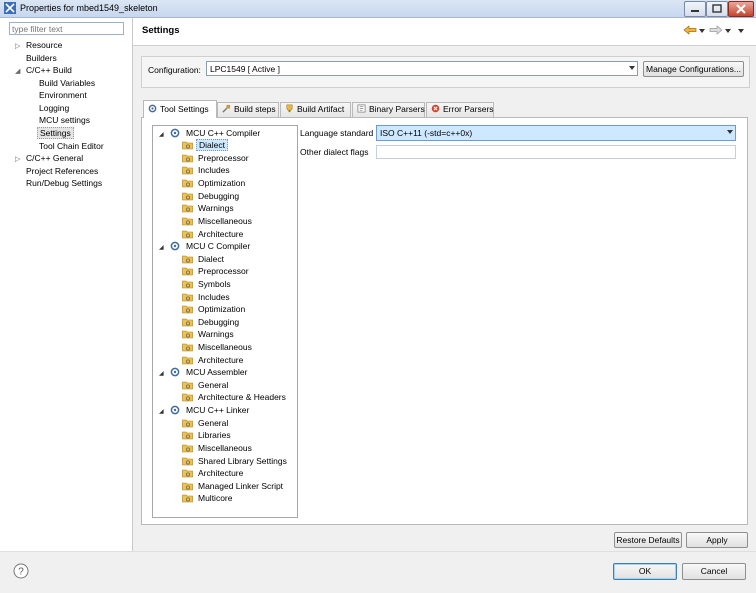 The height and width of the screenshot is (593, 756). What do you see at coordinates (209, 372) in the screenshot?
I see `tree-group-mcu-assembler: MCU Assembler` at bounding box center [209, 372].